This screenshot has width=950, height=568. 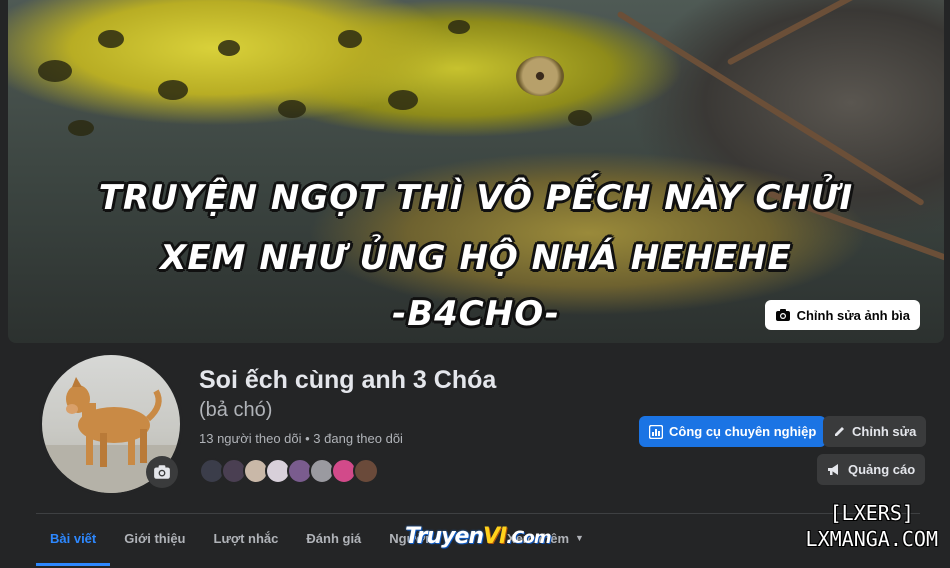 I want to click on caret-down-icon: ▼, so click(x=579, y=538).